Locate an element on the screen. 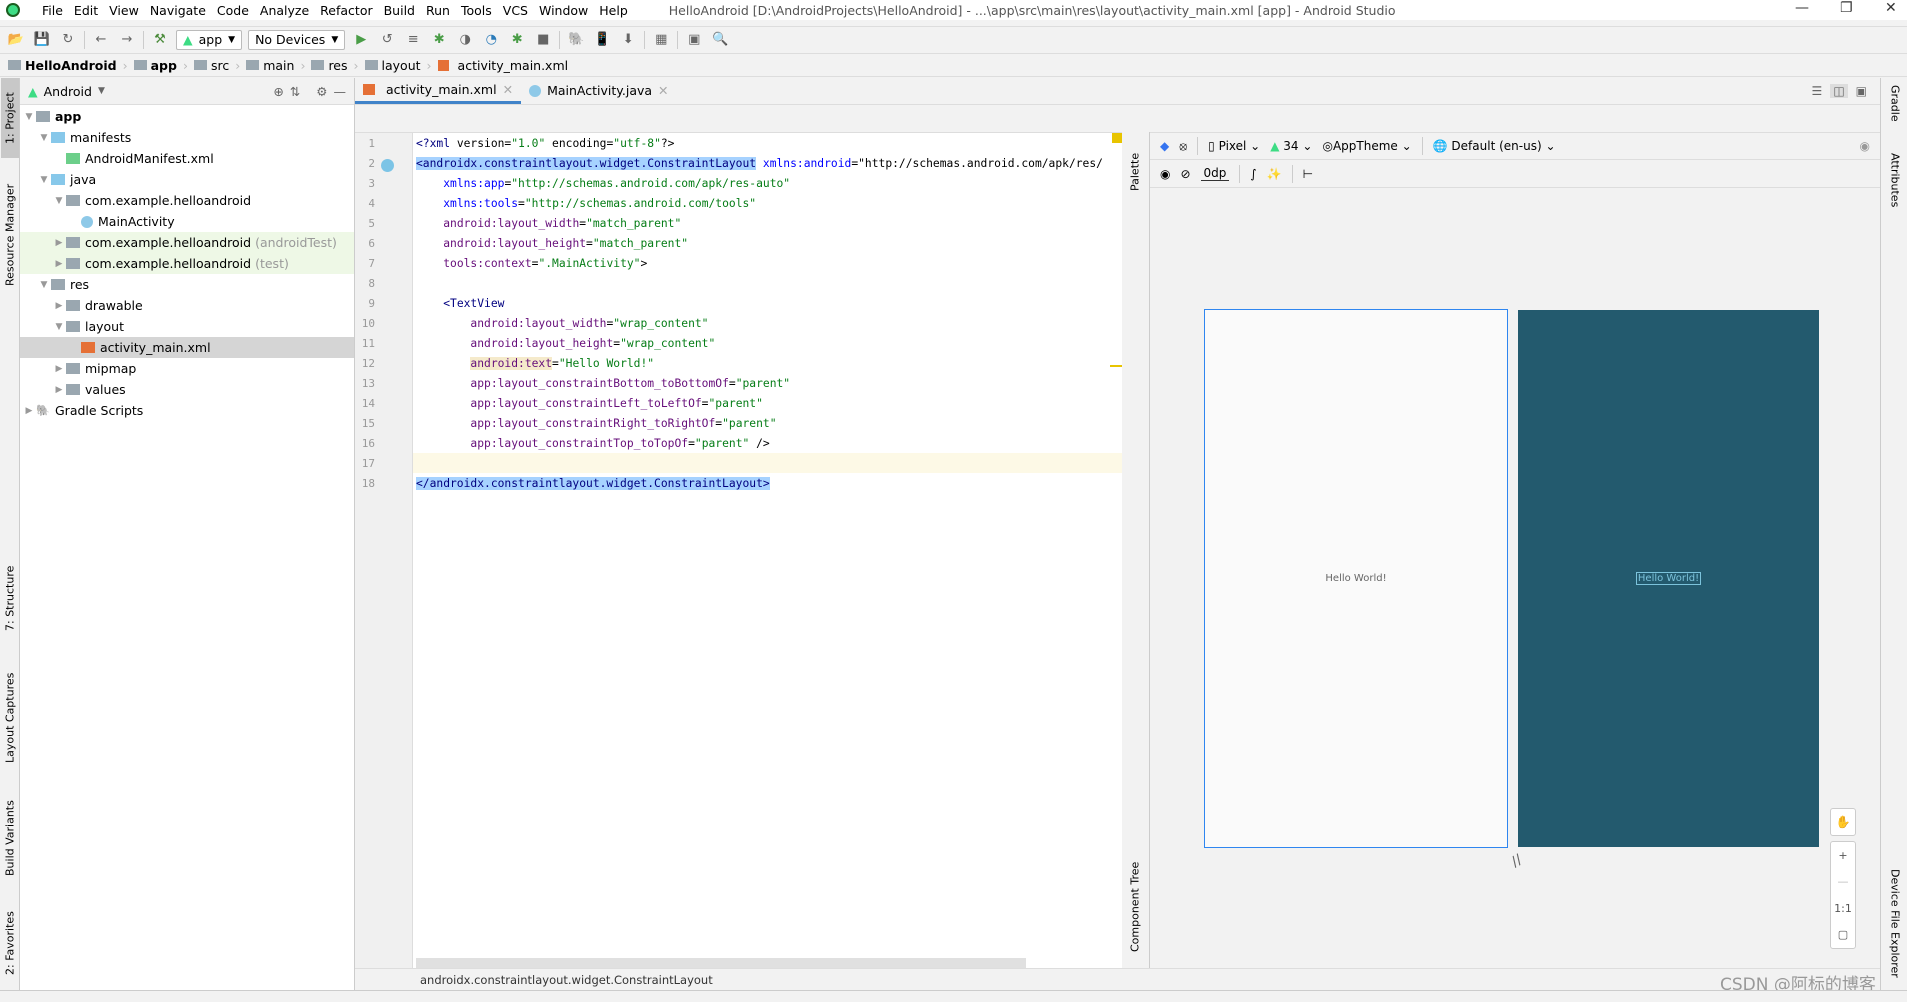 This screenshot has width=1907, height=1002. api-select: ▲ 34 ⌄ is located at coordinates (1291, 146).